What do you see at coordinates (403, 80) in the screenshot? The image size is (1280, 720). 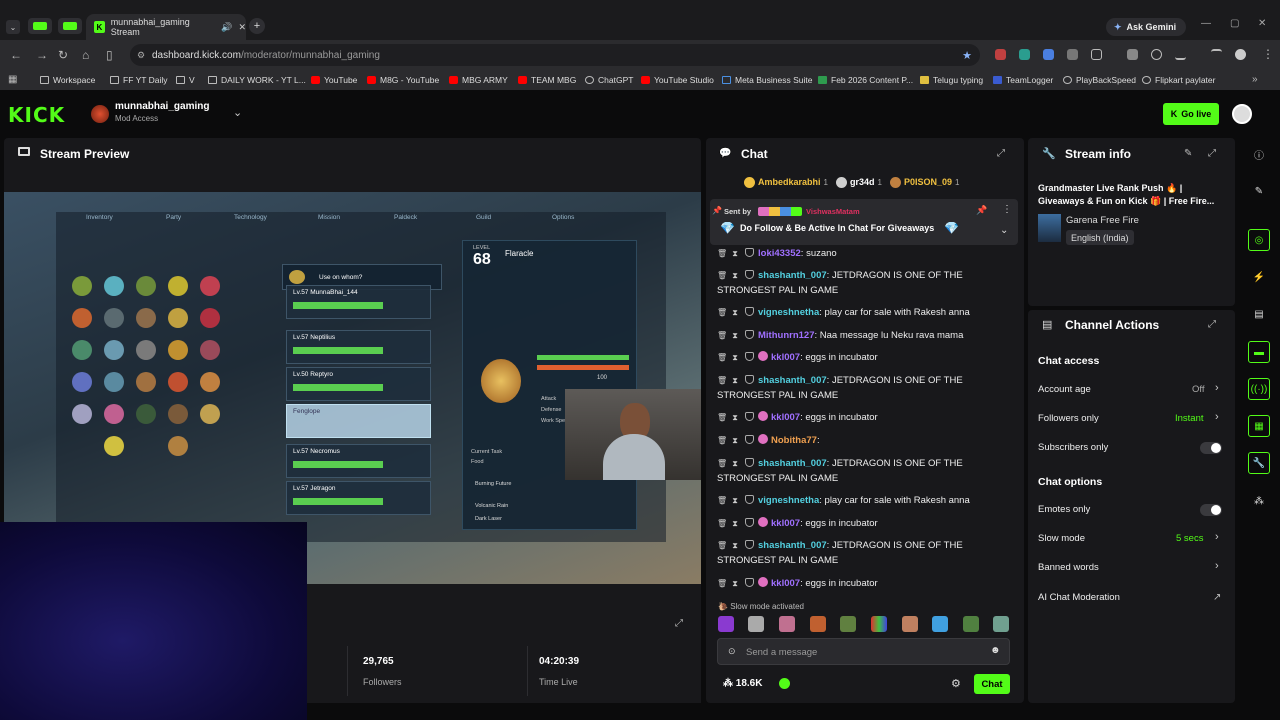 I see `bookmark-item: M8G - YouTube` at bounding box center [403, 80].